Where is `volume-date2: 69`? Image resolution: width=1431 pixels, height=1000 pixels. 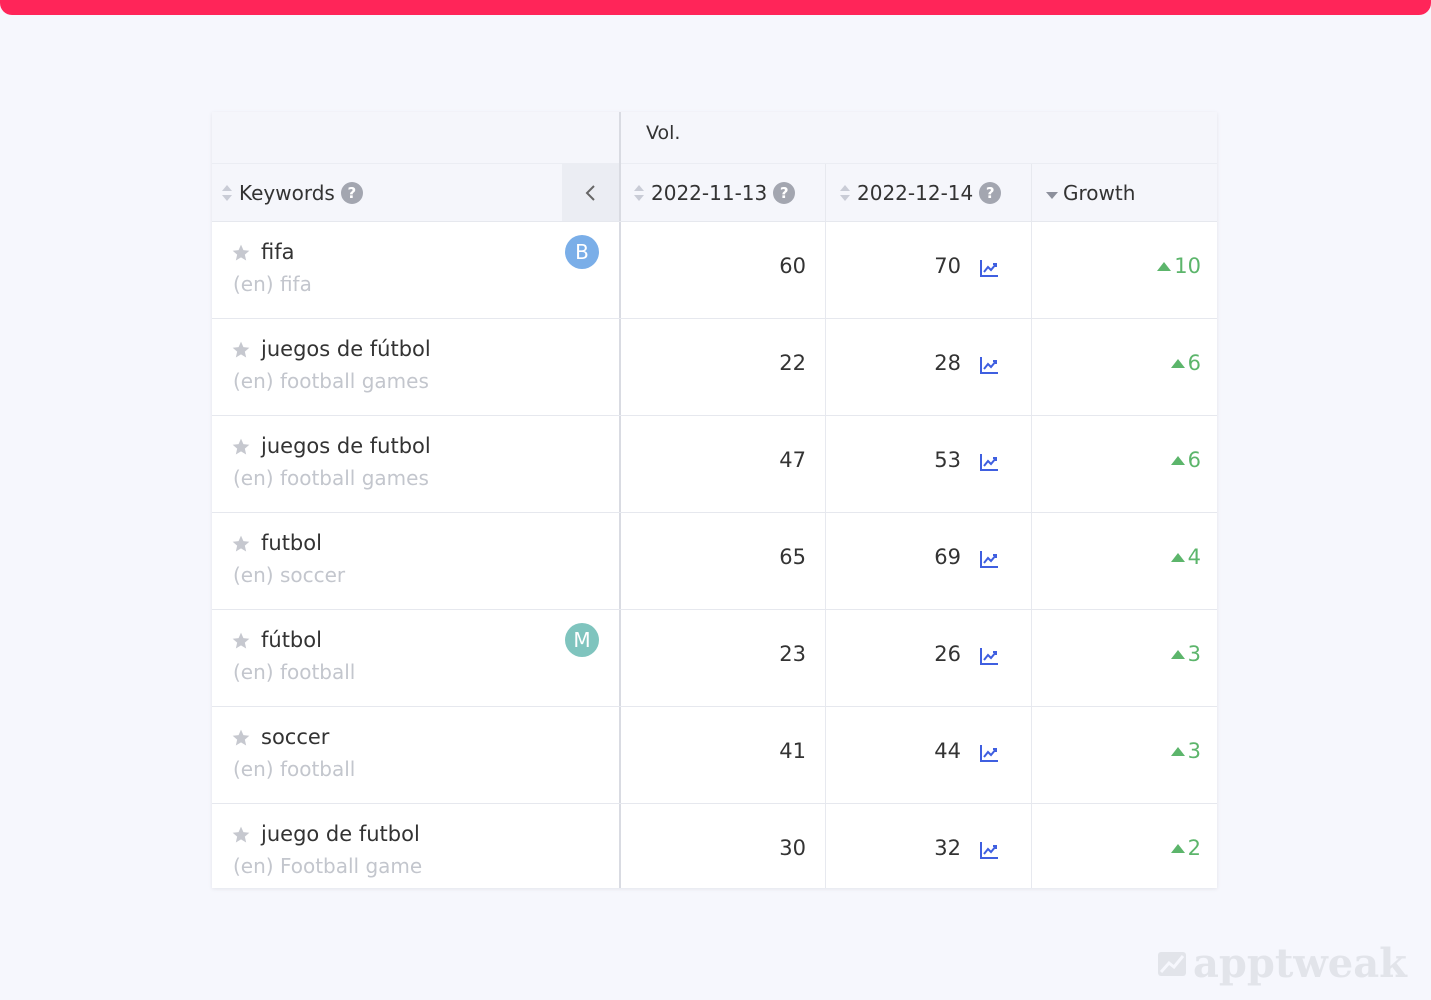 volume-date2: 69 is located at coordinates (947, 557).